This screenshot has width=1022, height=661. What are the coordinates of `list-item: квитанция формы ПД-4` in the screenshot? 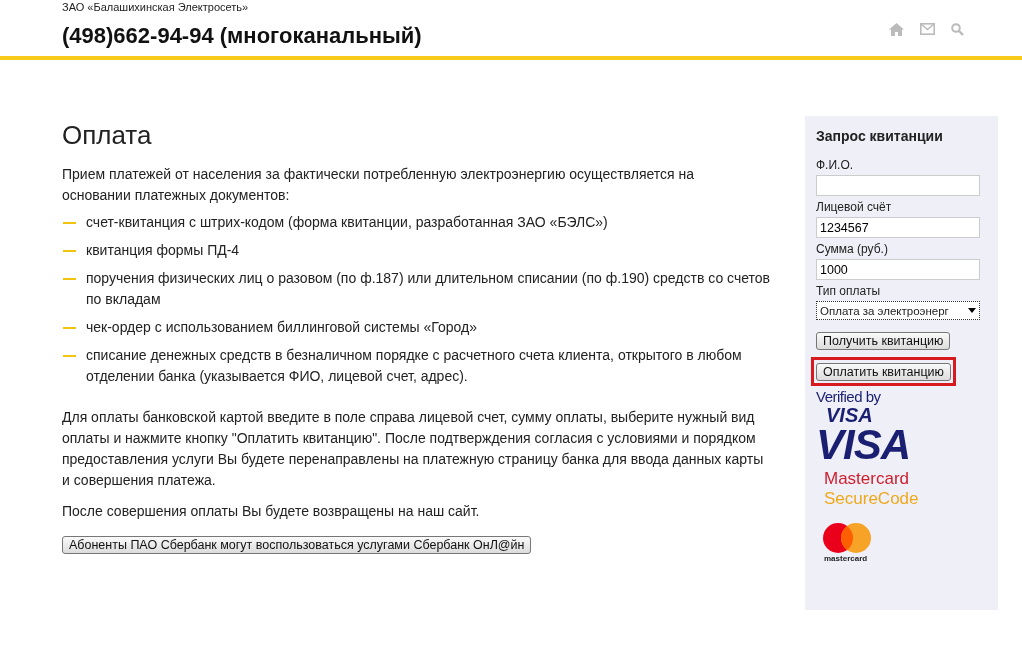 It's located at (163, 250).